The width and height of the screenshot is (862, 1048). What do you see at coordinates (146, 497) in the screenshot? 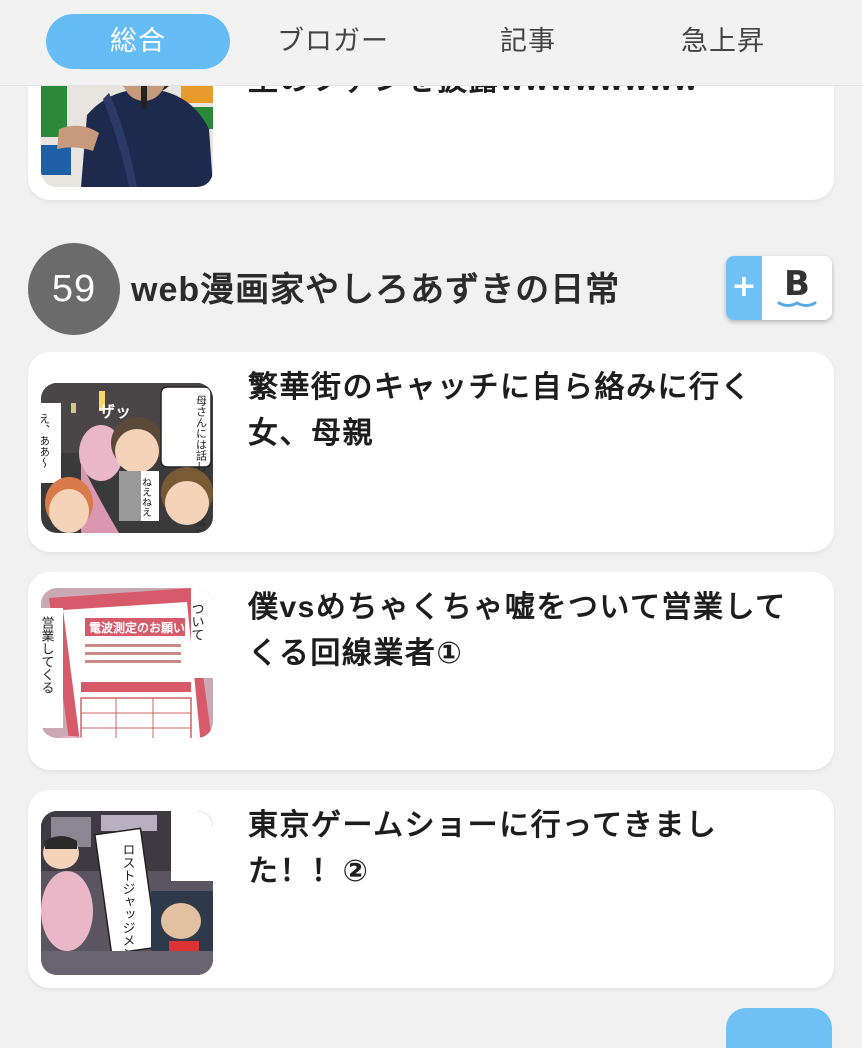
I see `thumb-text: ねえねえ` at bounding box center [146, 497].